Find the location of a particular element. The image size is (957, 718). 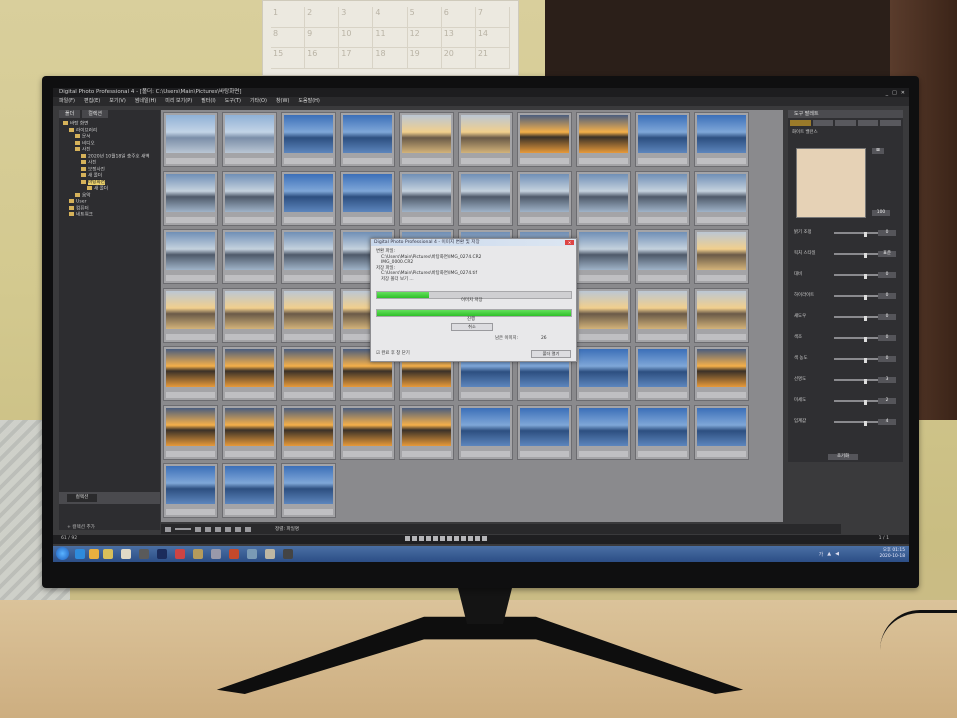

menu-thumbnail: 썸네일(H) is located at coordinates (145, 101).